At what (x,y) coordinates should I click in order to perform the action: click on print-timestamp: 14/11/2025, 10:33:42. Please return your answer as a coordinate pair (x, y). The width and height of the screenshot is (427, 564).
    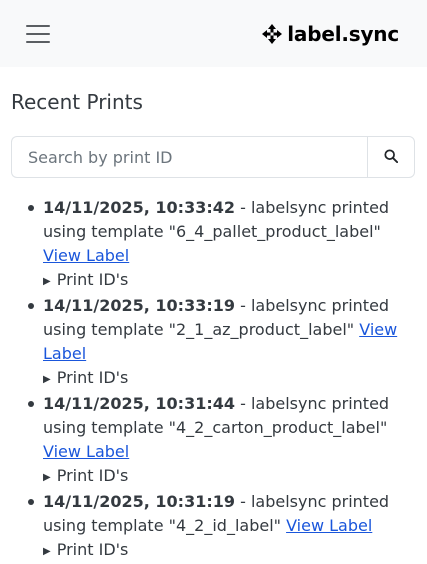
    Looking at the image, I should click on (139, 207).